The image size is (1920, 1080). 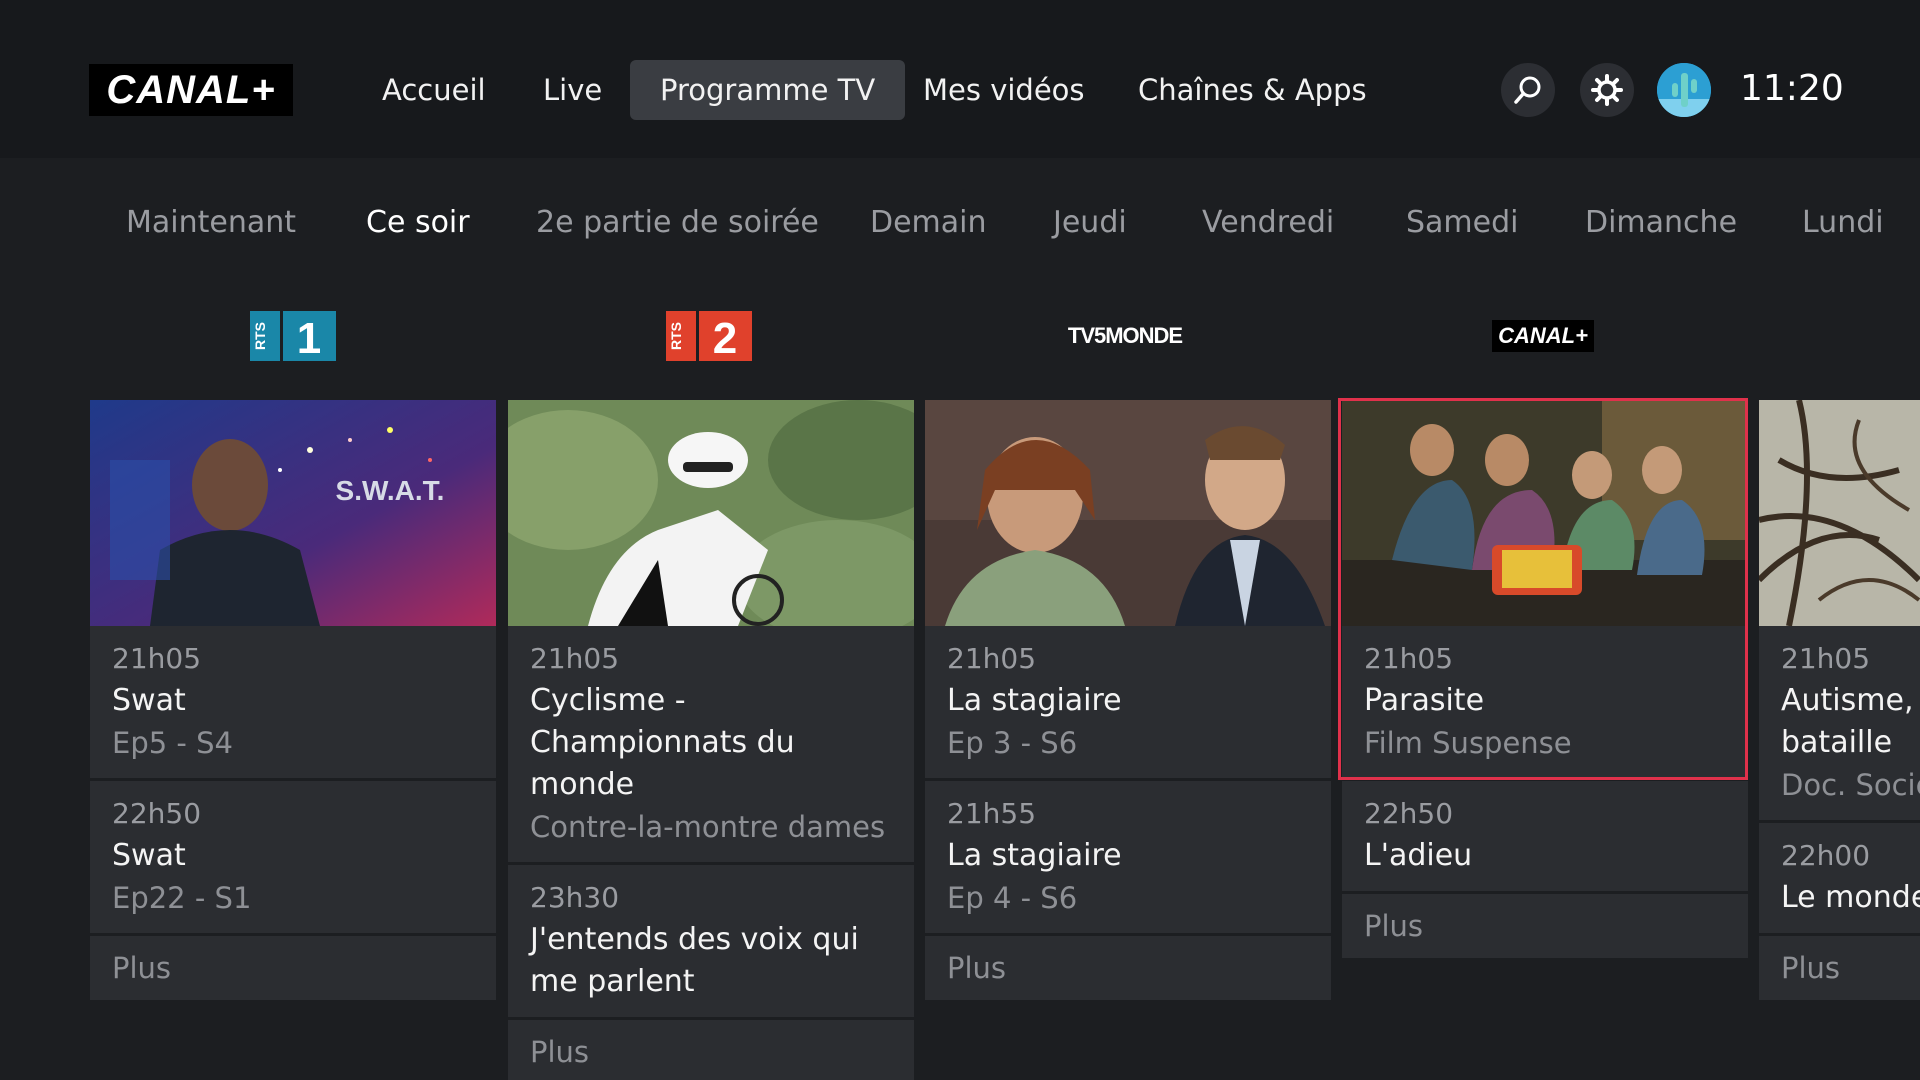 I want to click on program-title: J'entends des voix qui me parlent, so click(x=694, y=960).